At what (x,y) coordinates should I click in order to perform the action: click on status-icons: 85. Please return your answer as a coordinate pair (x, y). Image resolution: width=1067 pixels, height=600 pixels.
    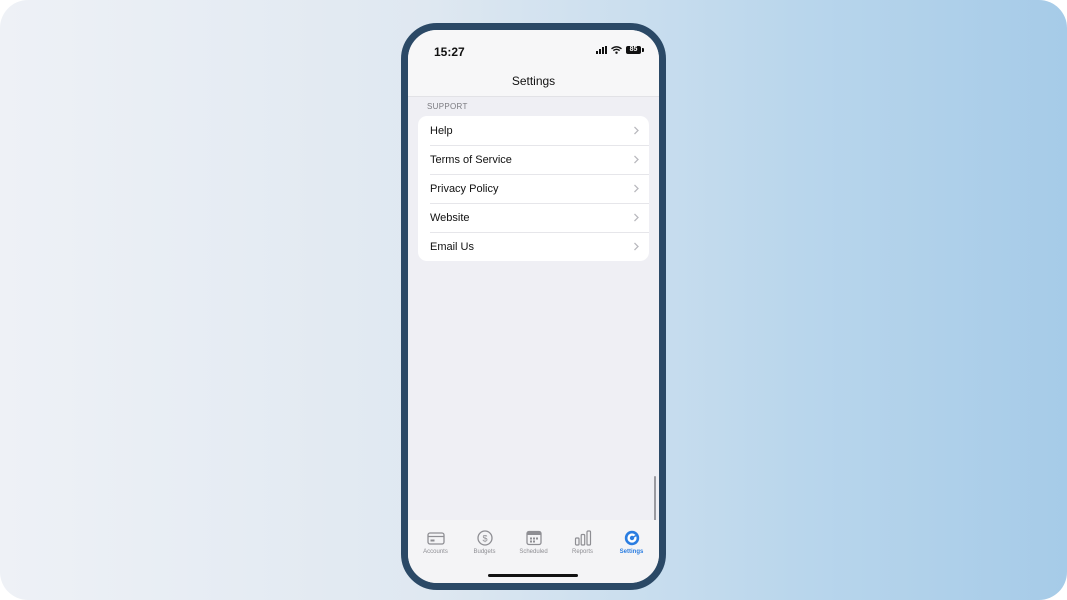
    Looking at the image, I should click on (620, 50).